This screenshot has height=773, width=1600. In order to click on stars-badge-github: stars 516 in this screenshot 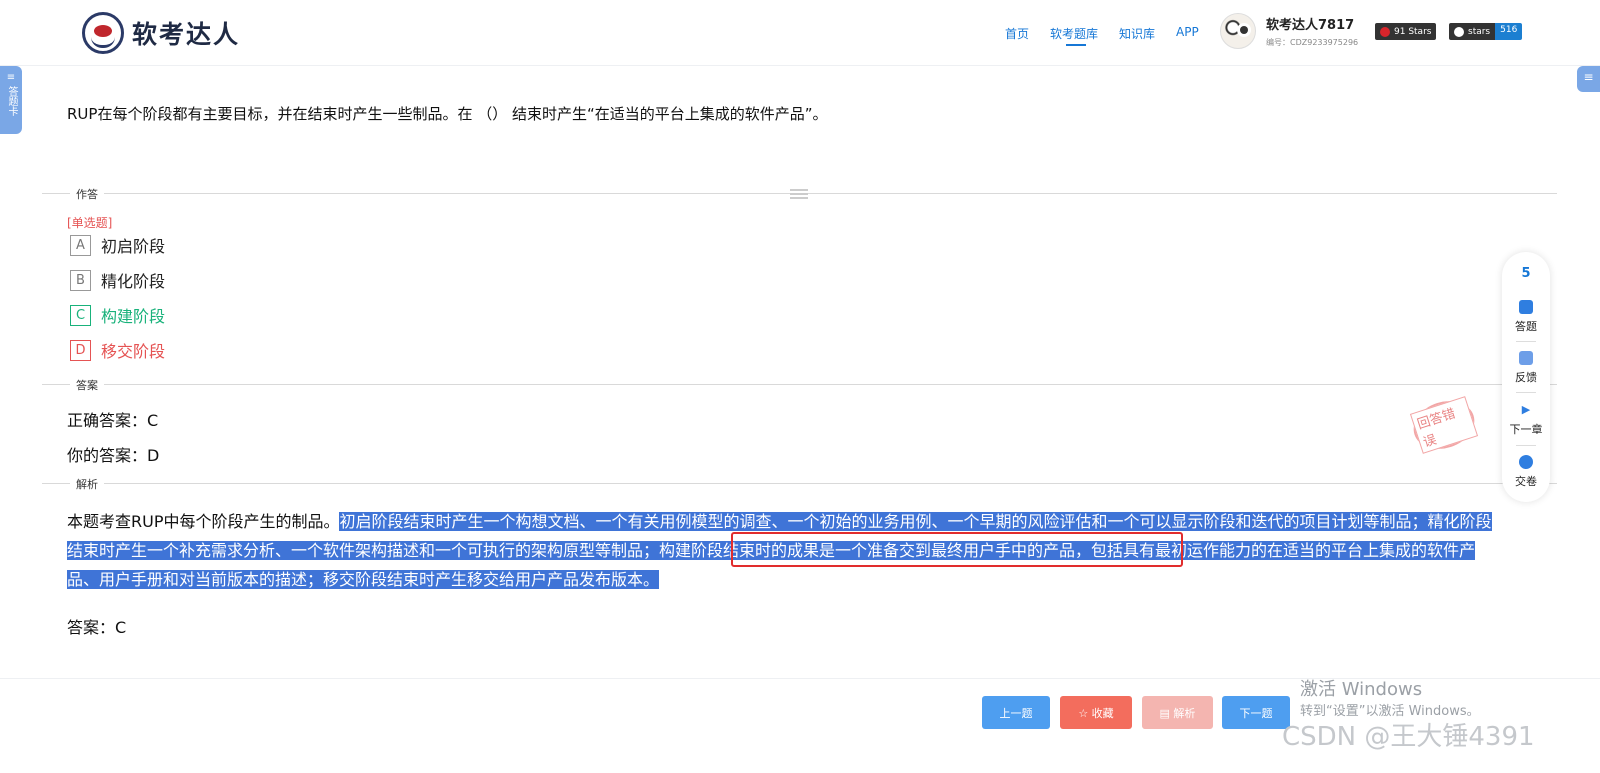, I will do `click(1486, 31)`.